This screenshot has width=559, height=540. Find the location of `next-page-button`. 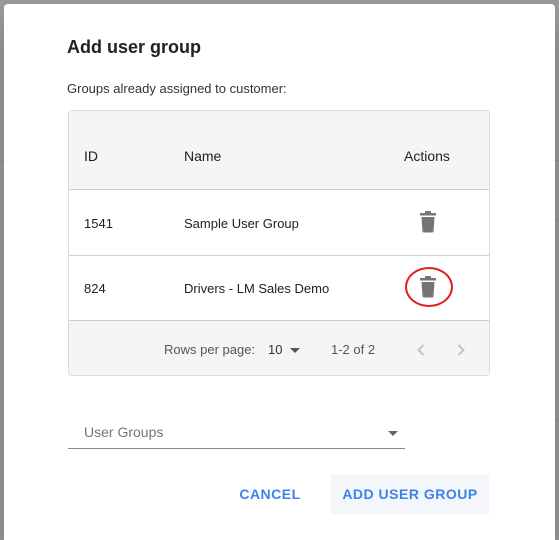

next-page-button is located at coordinates (461, 350).